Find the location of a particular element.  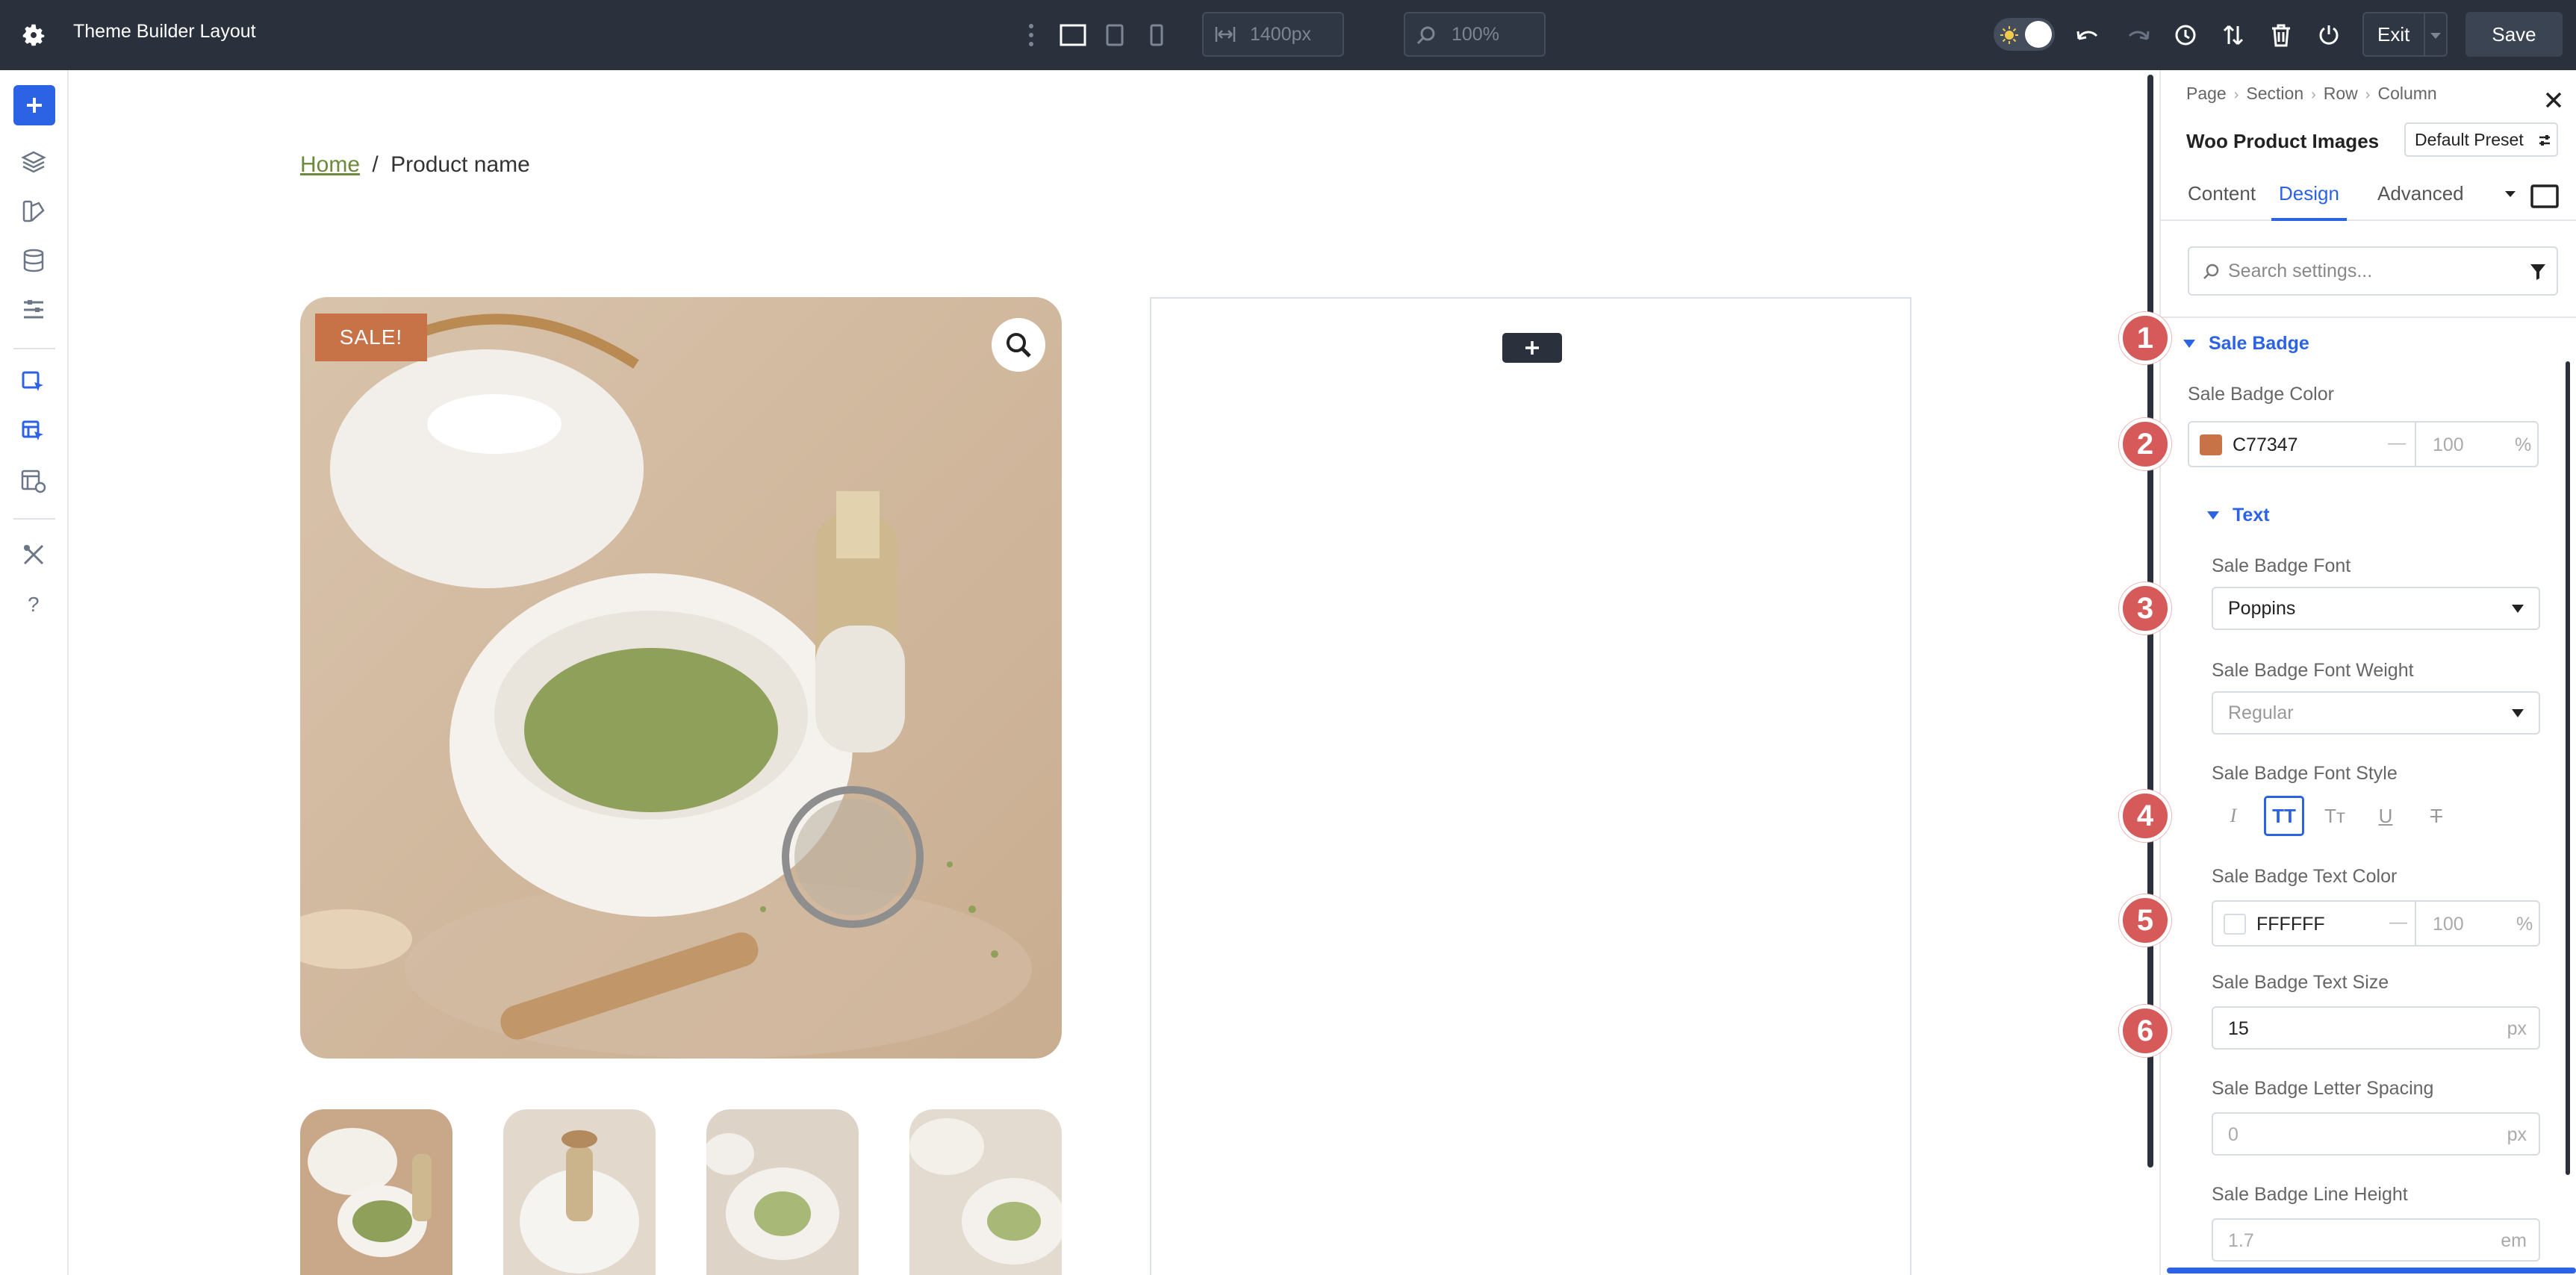

filter-icon is located at coordinates (2538, 272).